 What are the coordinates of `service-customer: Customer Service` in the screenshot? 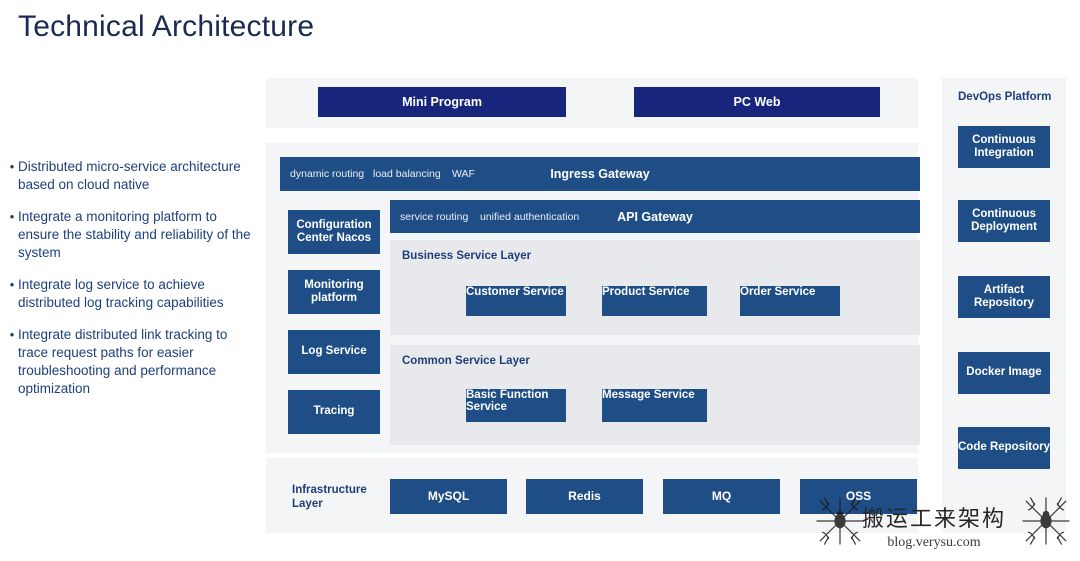 It's located at (516, 301).